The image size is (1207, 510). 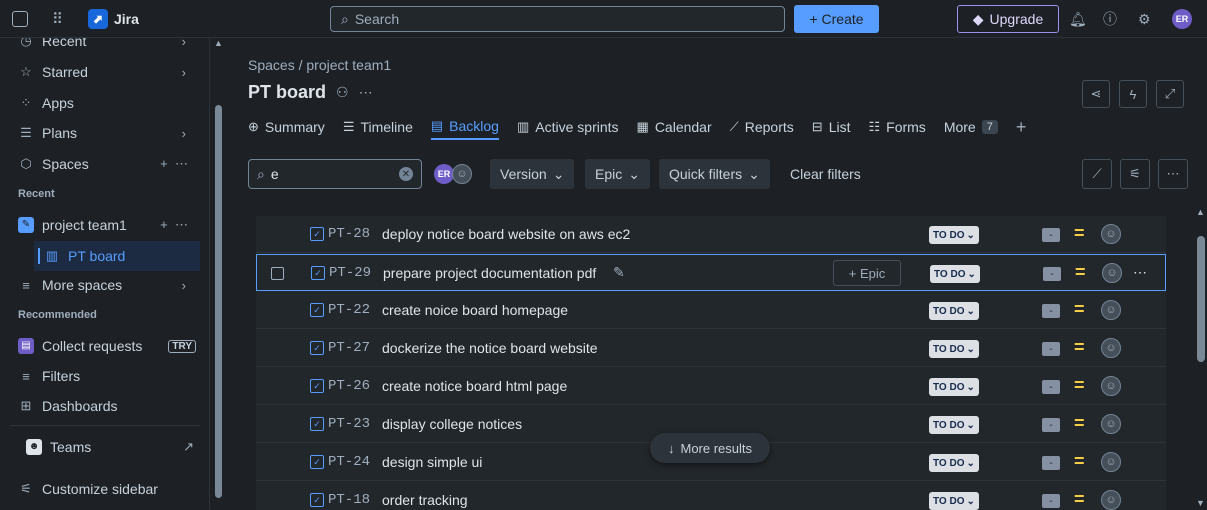 What do you see at coordinates (425, 500) in the screenshot?
I see `issue-summary: order tracking` at bounding box center [425, 500].